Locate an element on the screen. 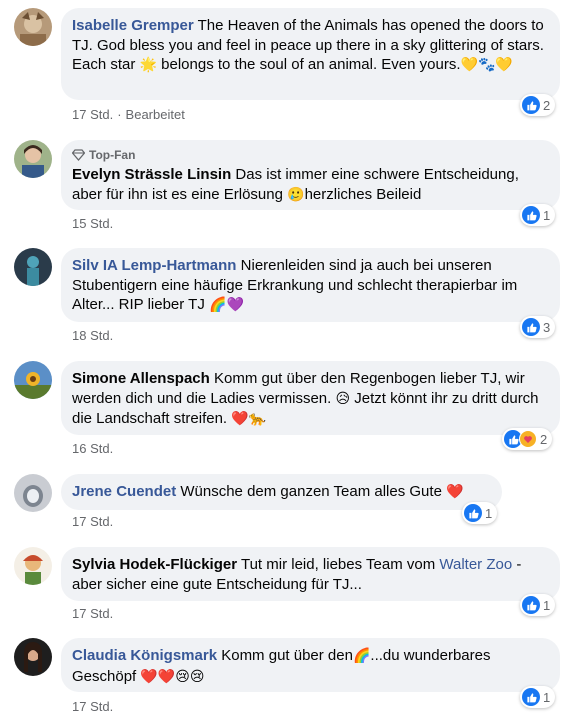 Image resolution: width=582 pixels, height=723 pixels. comment-meta: 17 Std. · Bearbeitet is located at coordinates (128, 114).